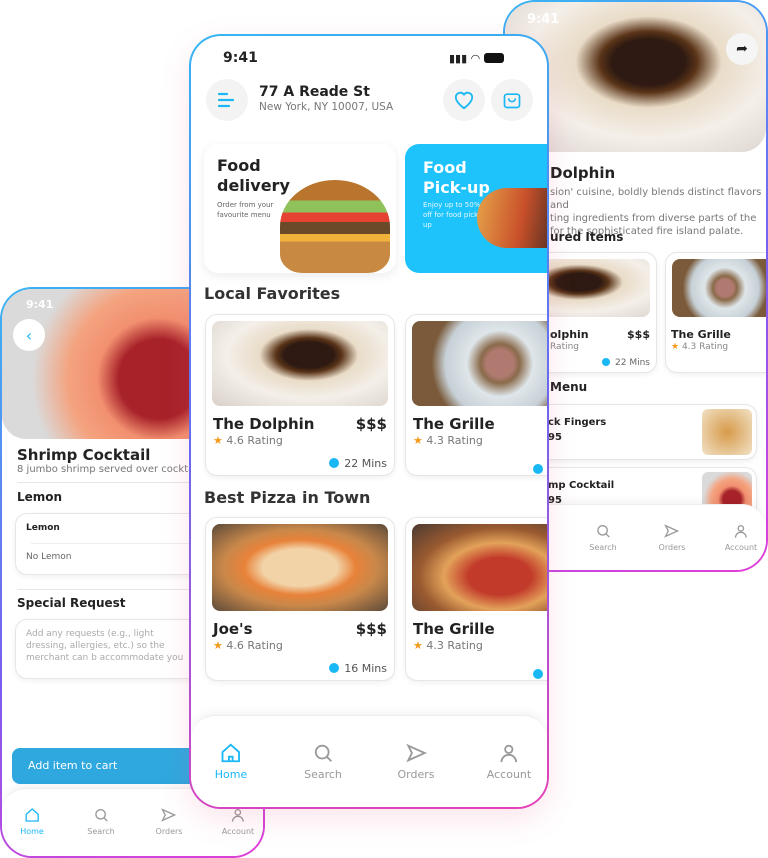  I want to click on menu-button, so click(227, 100).